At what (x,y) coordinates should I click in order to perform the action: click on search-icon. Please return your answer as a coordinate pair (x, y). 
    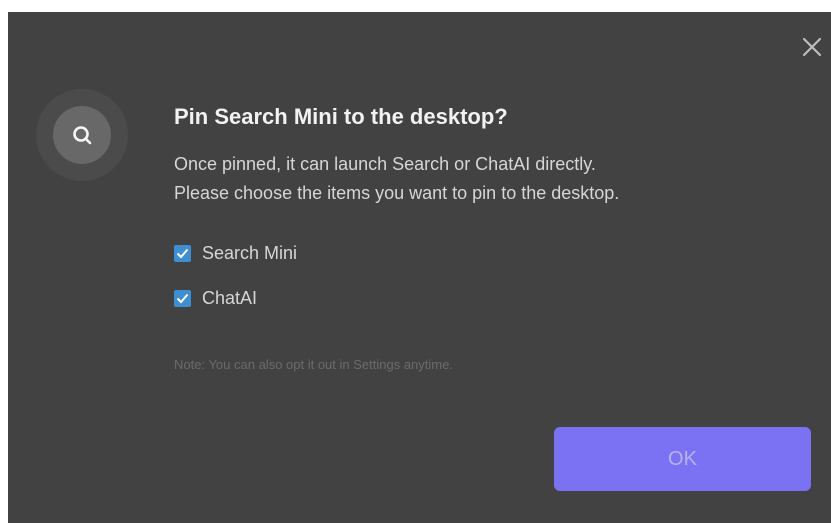
    Looking at the image, I should click on (82, 135).